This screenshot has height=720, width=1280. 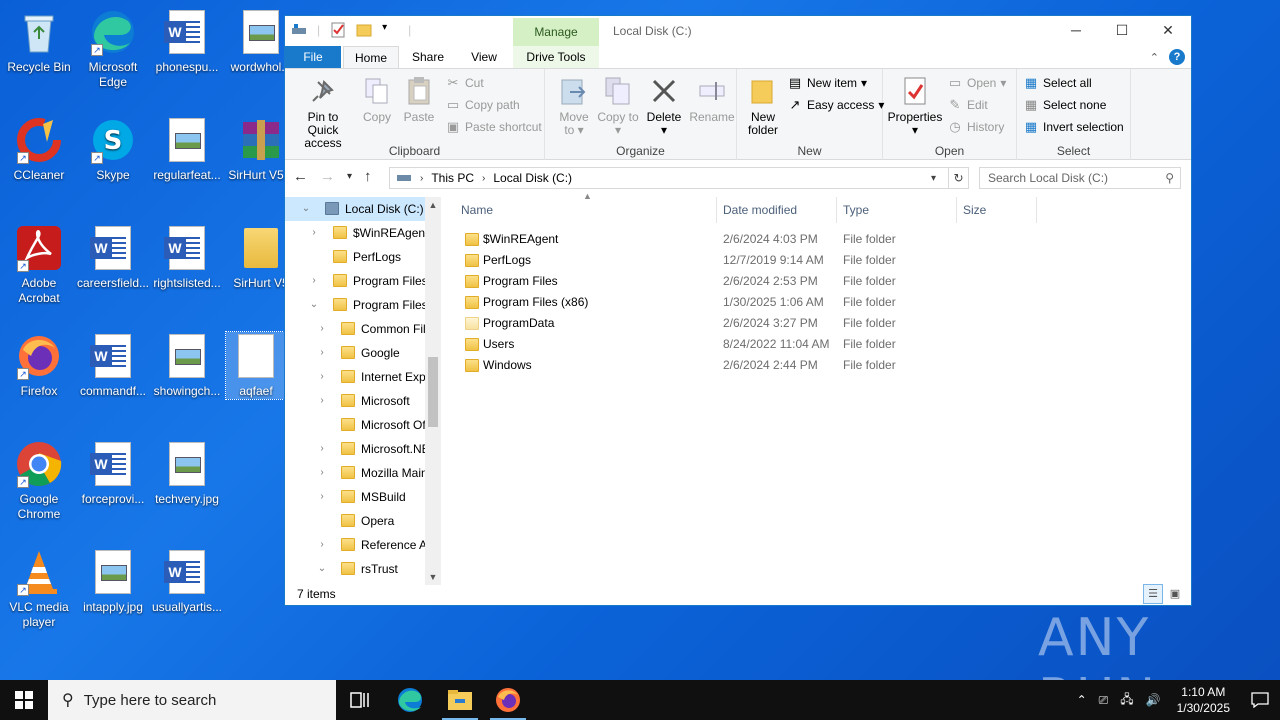 What do you see at coordinates (39, 41) in the screenshot?
I see `desktop-icon-recycle-bin: Recycle Bin` at bounding box center [39, 41].